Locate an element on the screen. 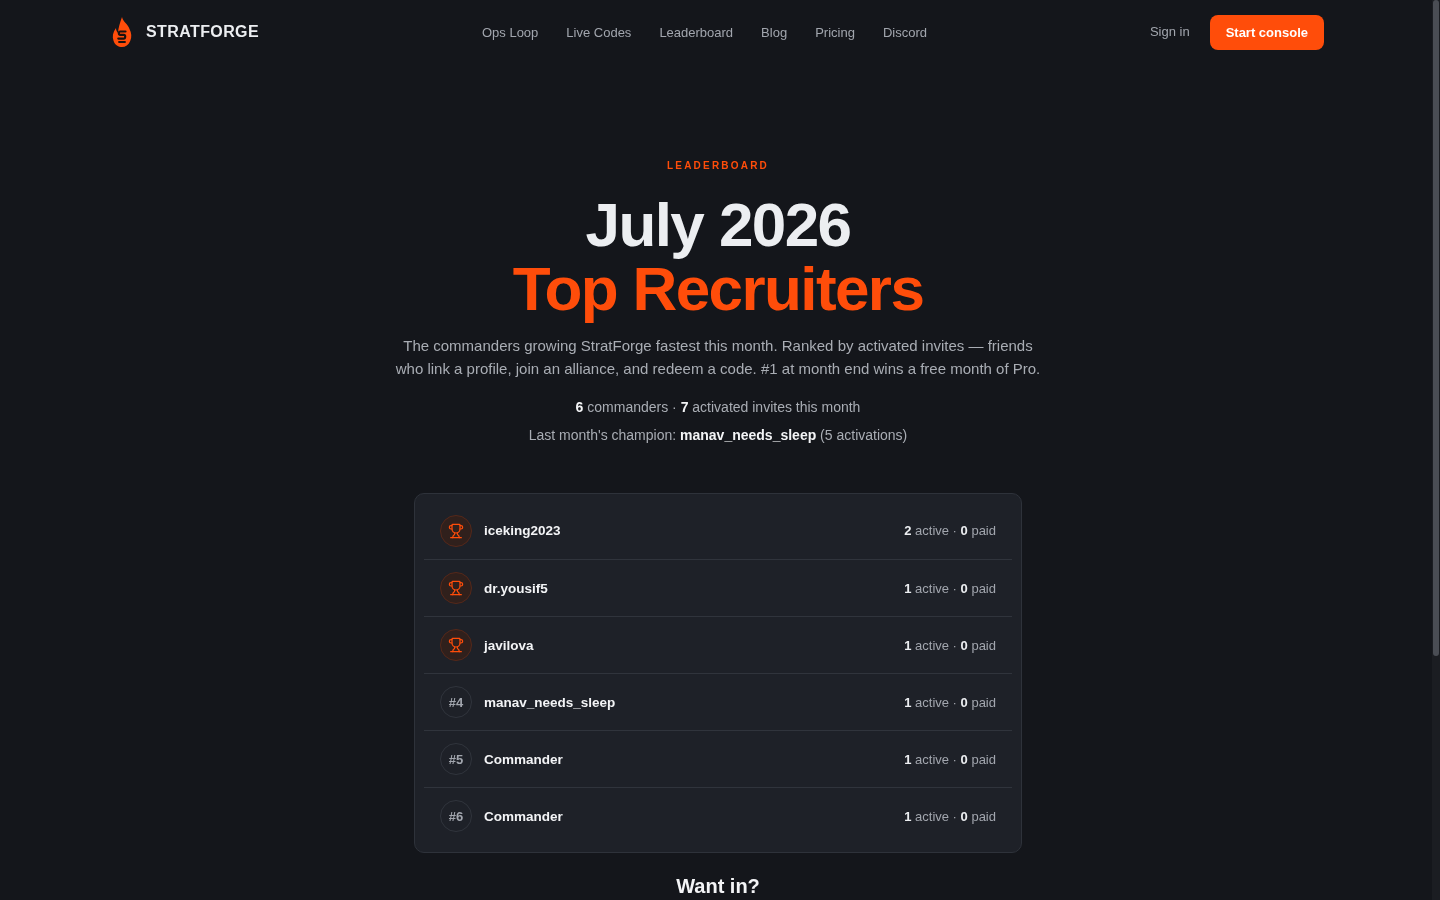 Image resolution: width=1440 pixels, height=900 pixels. commander-name: javilova is located at coordinates (509, 645).